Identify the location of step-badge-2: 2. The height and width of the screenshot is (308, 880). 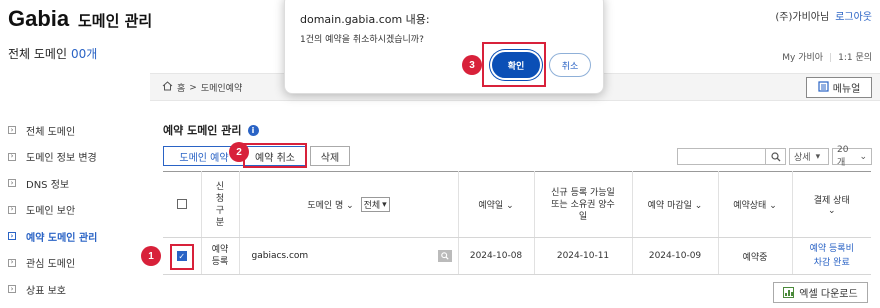
(239, 152).